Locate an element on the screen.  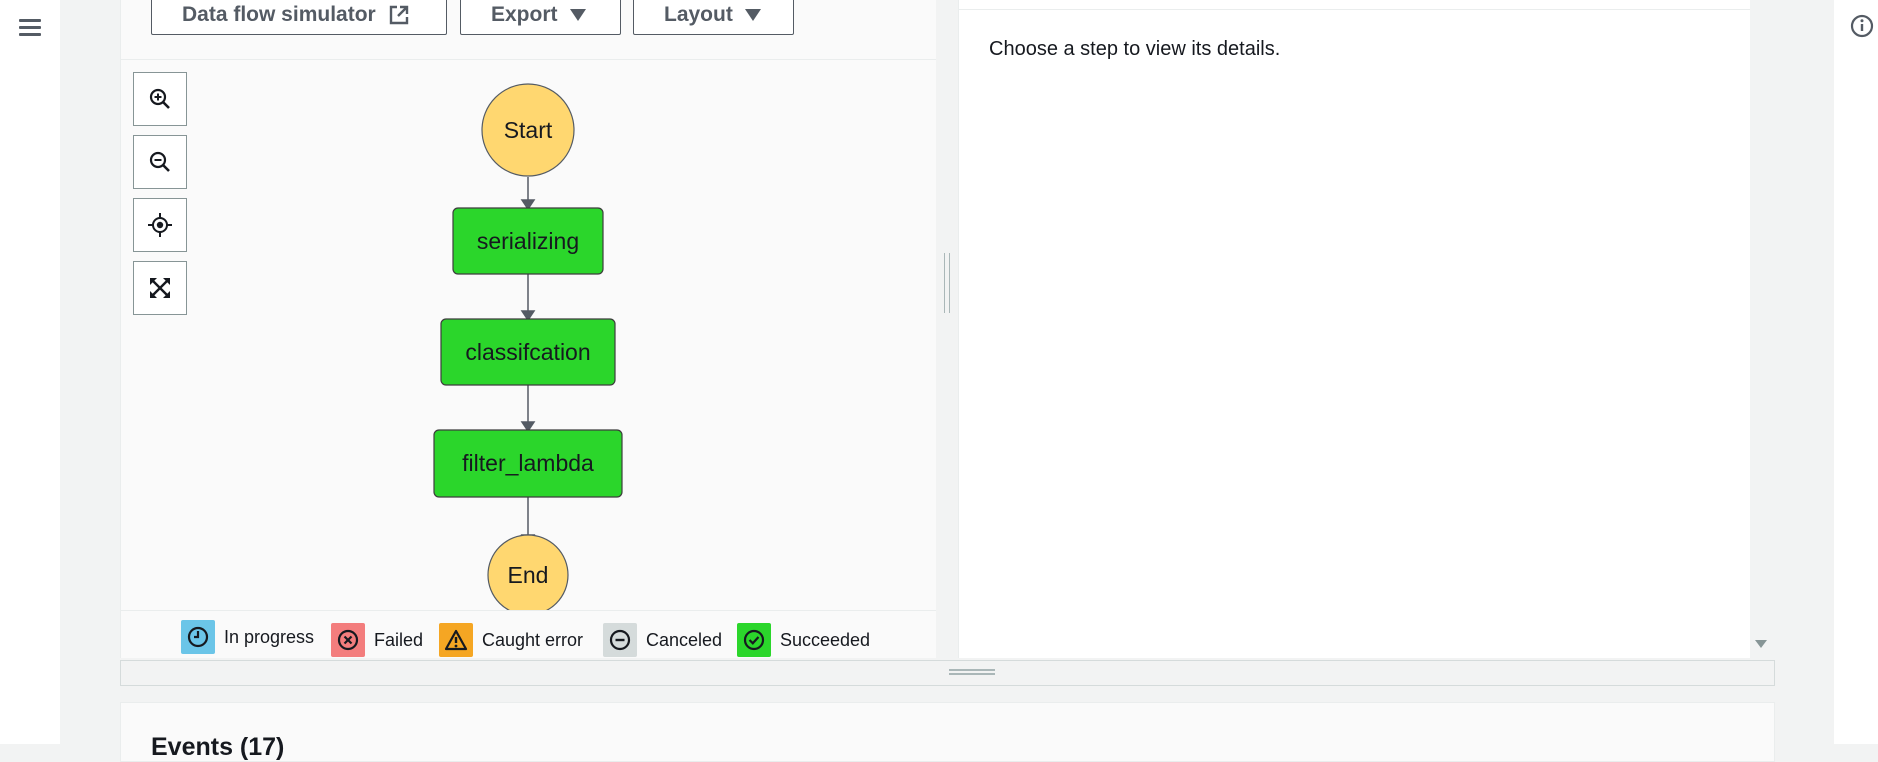
node-serializing: serializing is located at coordinates (528, 241).